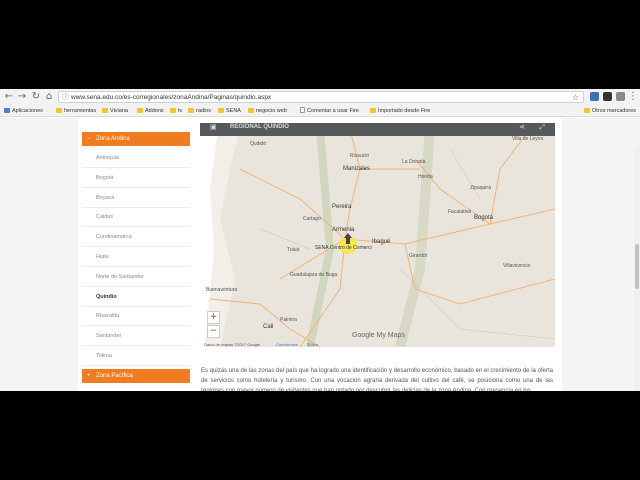  I want to click on map-city-label: Ibagué, so click(381, 242).